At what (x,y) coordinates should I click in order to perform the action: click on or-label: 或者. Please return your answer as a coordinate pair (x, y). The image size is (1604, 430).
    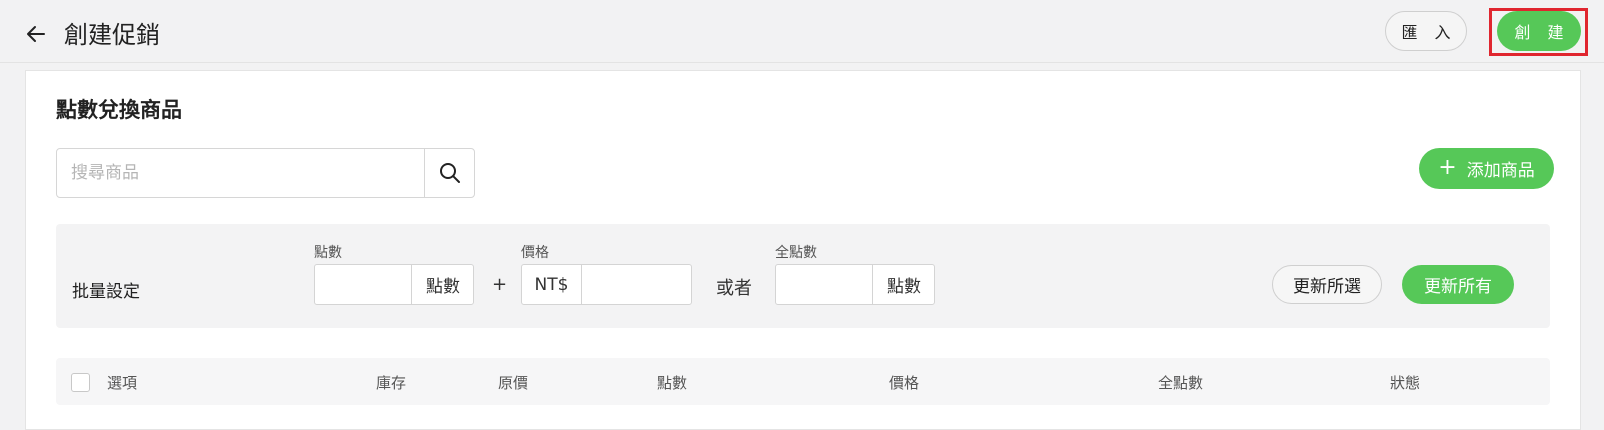
    Looking at the image, I should click on (734, 288).